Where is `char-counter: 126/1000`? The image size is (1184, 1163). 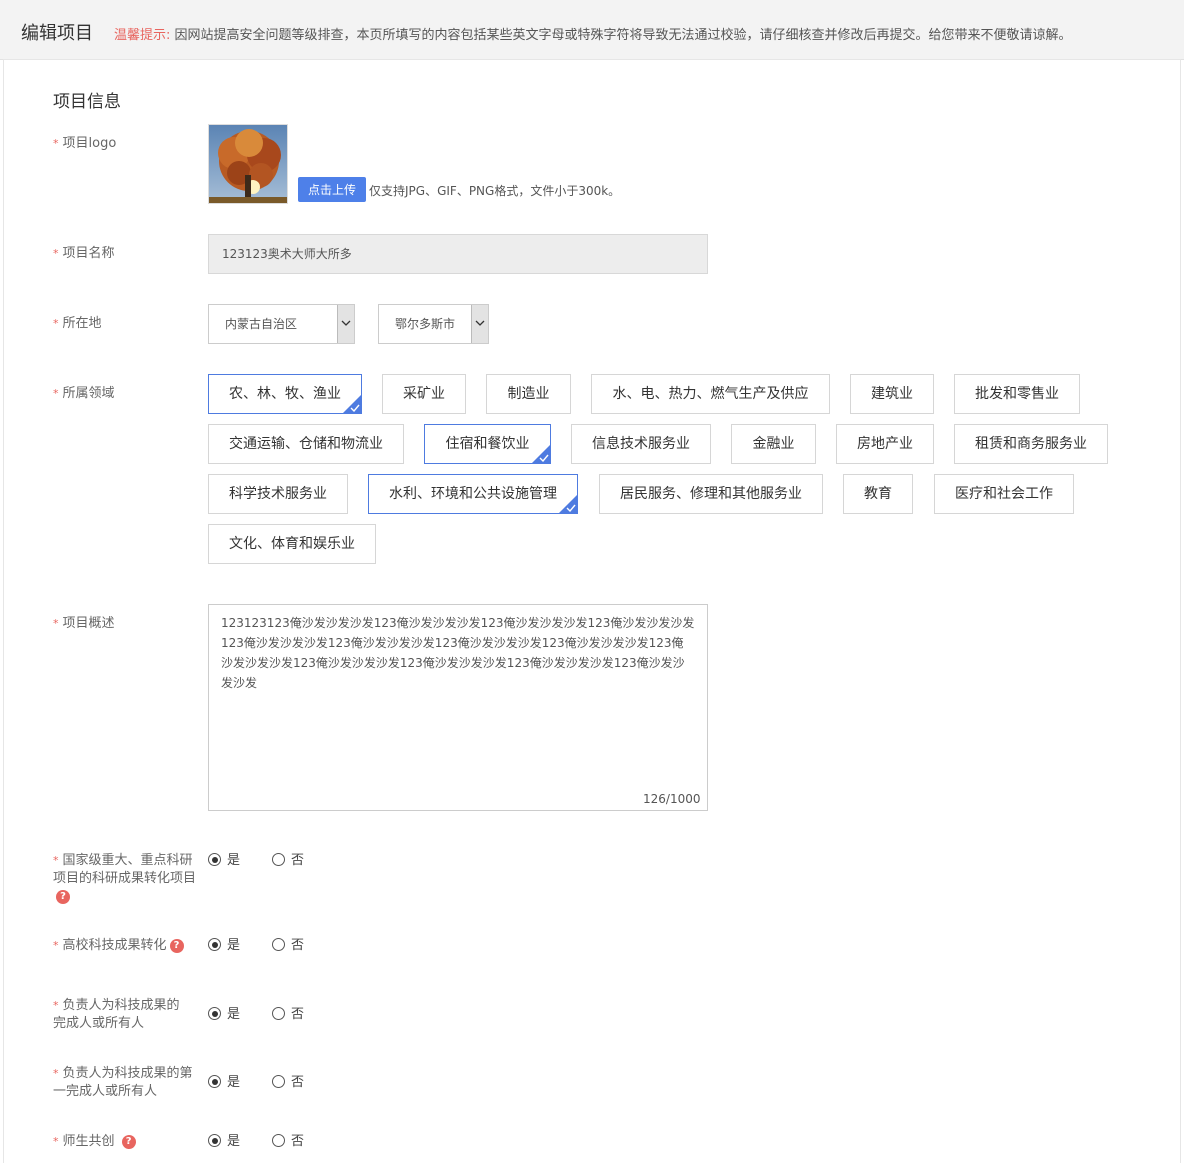 char-counter: 126/1000 is located at coordinates (672, 799).